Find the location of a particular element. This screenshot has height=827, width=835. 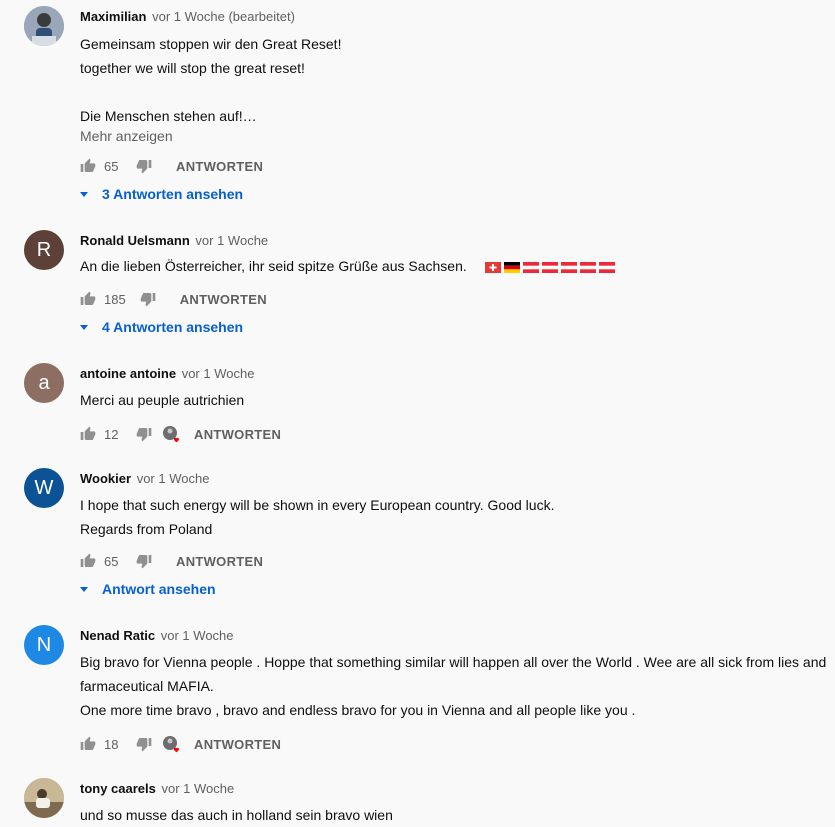

author-name: Nenad Ratic is located at coordinates (117, 635).